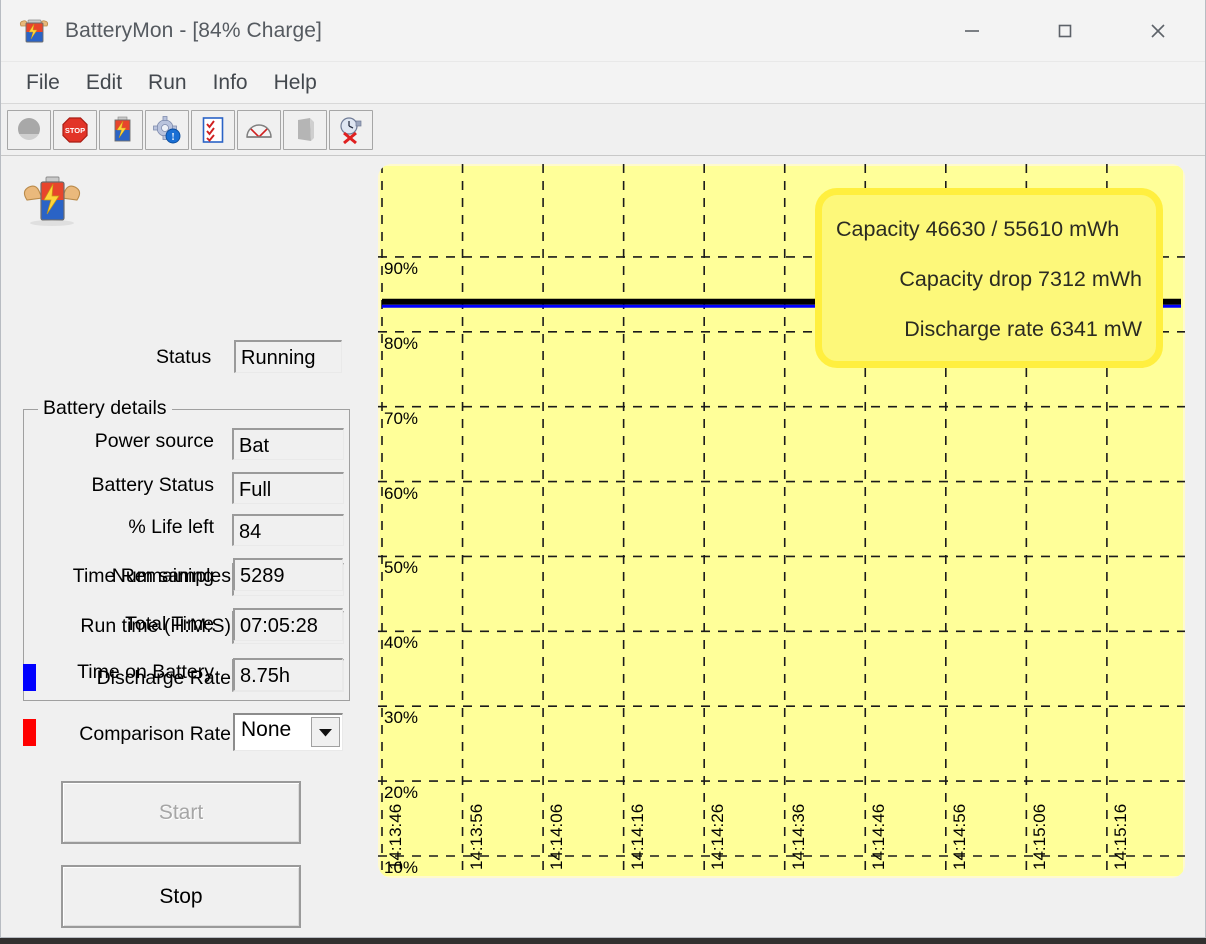 The image size is (1206, 944). What do you see at coordinates (163, 678) in the screenshot?
I see `discharge-rate-label: Discharge Rate` at bounding box center [163, 678].